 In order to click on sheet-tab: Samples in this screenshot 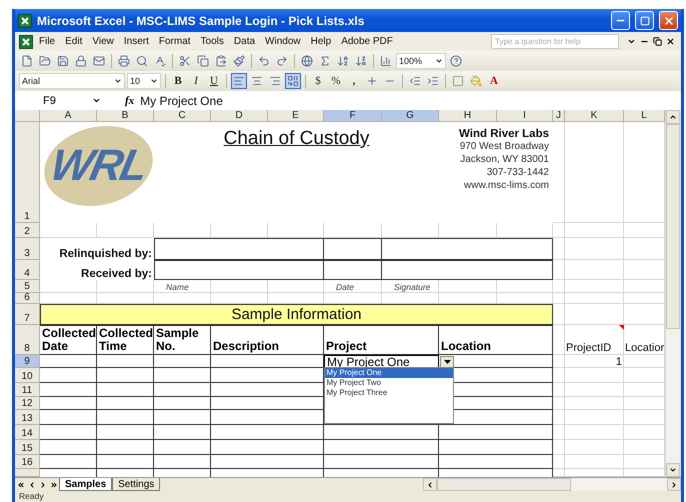, I will do `click(85, 484)`.